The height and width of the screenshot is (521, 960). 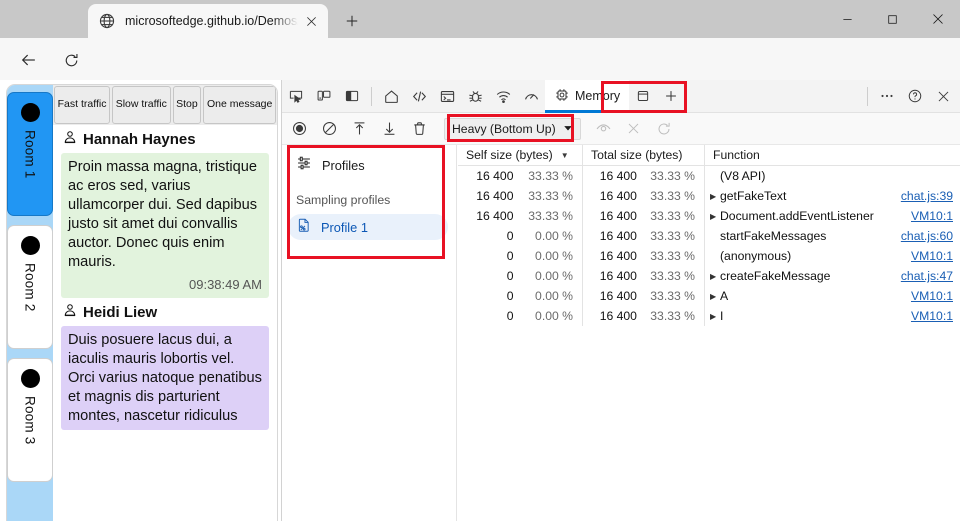 What do you see at coordinates (832, 316) in the screenshot?
I see `cell-function: ▶ I VM10:1` at bounding box center [832, 316].